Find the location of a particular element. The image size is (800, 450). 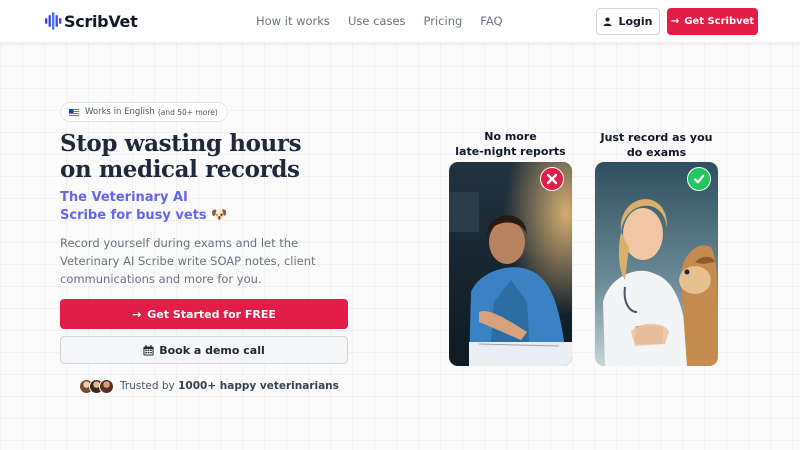

nav-faq: FAQ is located at coordinates (491, 21).